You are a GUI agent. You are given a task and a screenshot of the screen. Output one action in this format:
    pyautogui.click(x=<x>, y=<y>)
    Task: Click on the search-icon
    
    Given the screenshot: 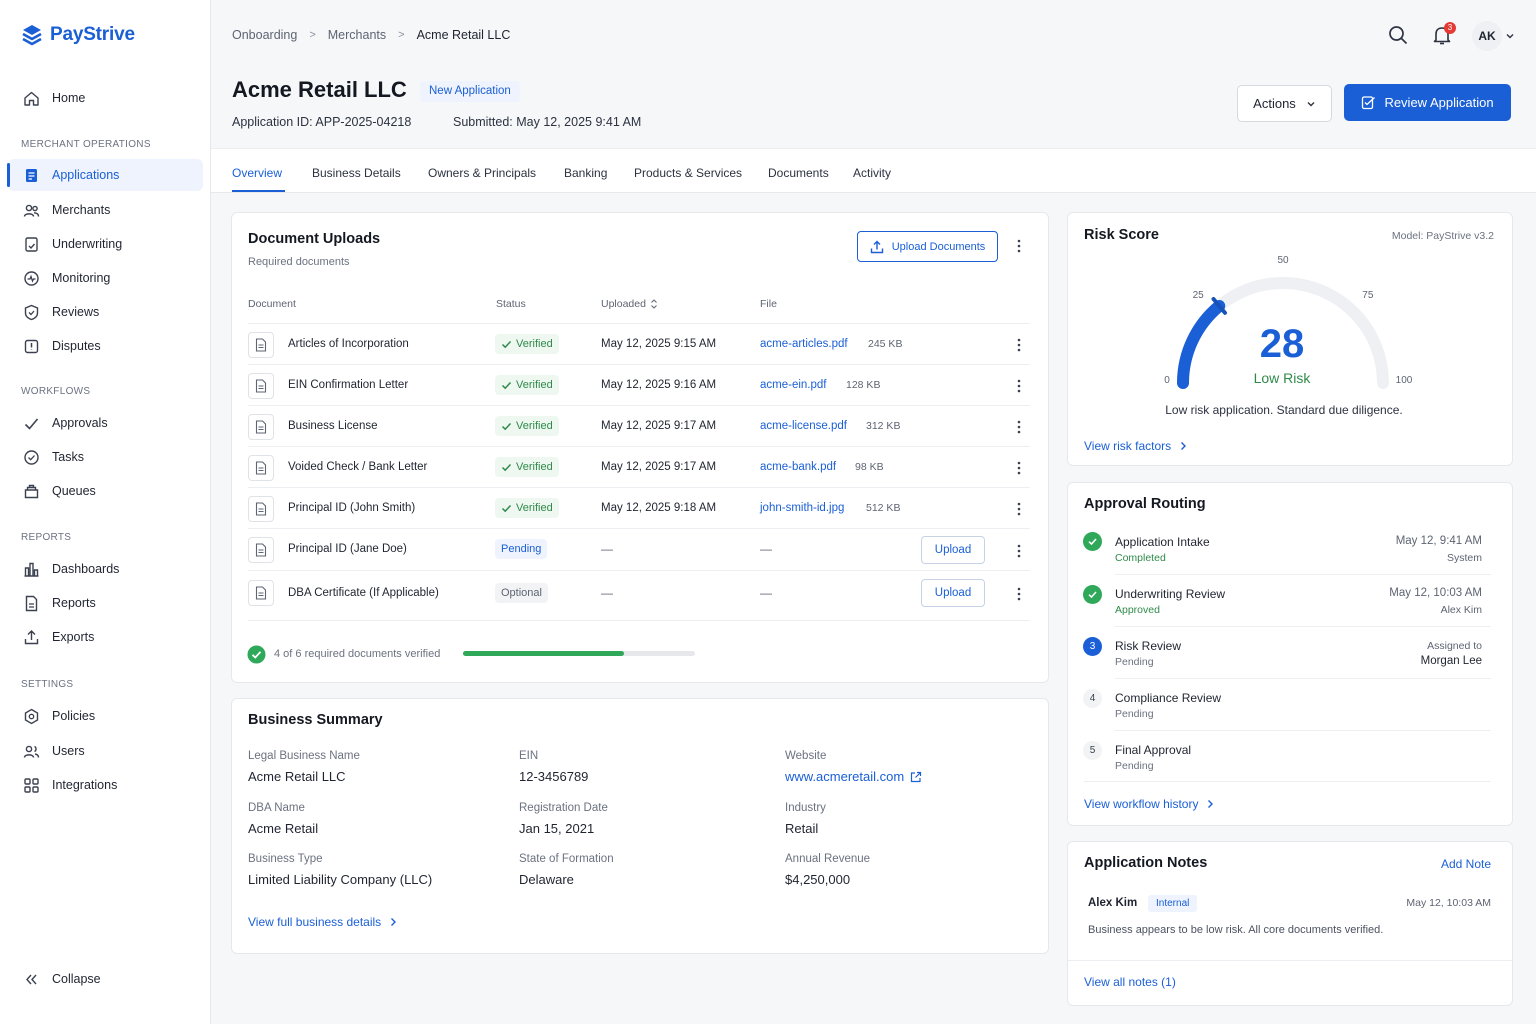 What is the action you would take?
    pyautogui.click(x=1399, y=36)
    